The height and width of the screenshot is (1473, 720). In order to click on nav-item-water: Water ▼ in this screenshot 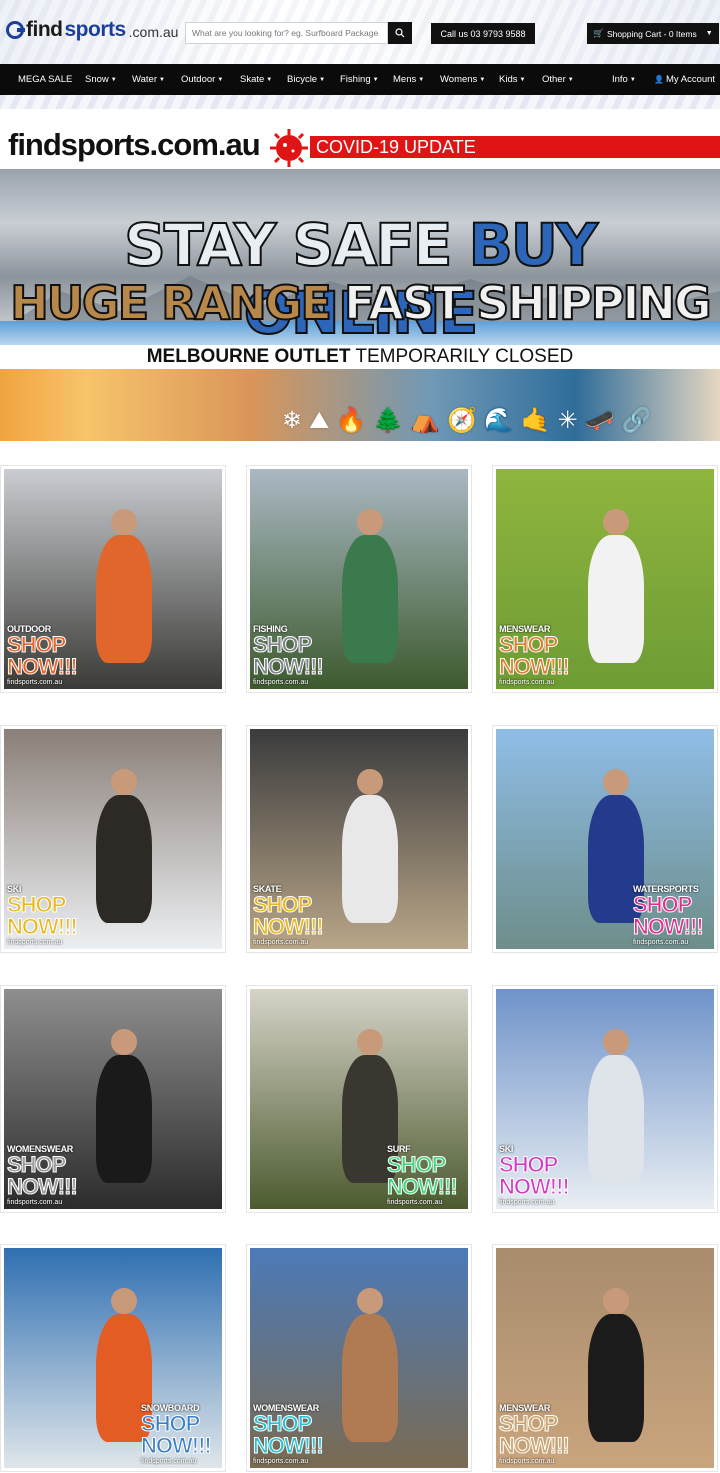, I will do `click(148, 79)`.